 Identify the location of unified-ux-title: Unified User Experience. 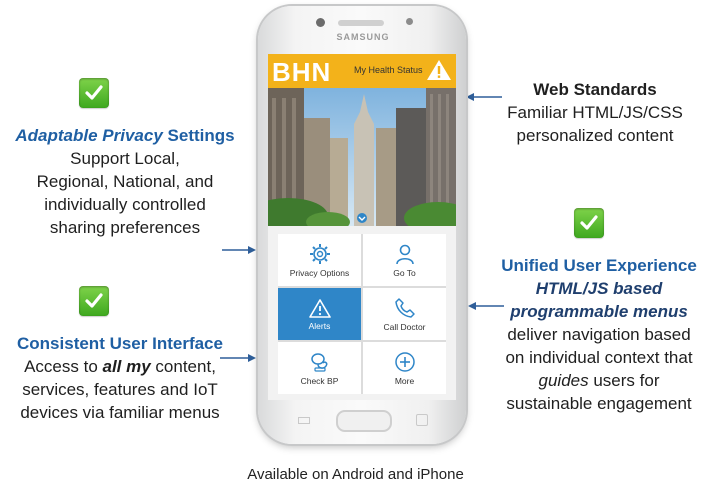
(599, 265).